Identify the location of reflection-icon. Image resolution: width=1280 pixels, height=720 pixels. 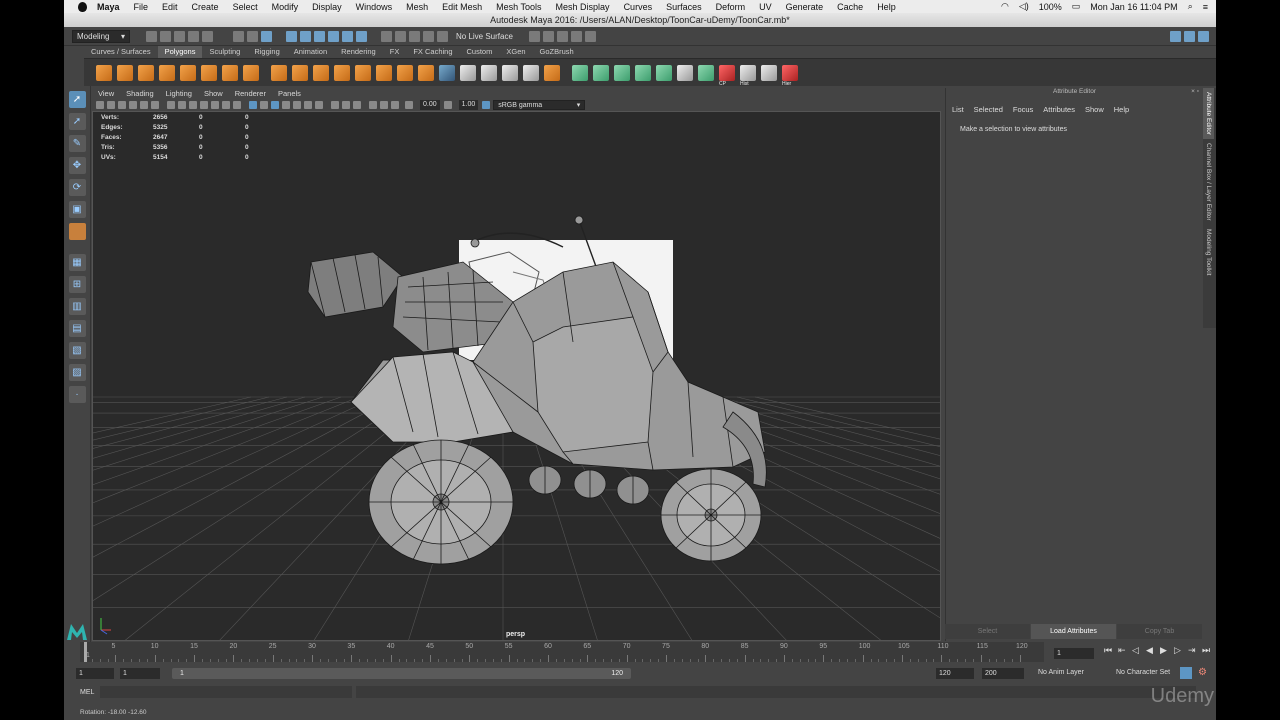
(562, 36).